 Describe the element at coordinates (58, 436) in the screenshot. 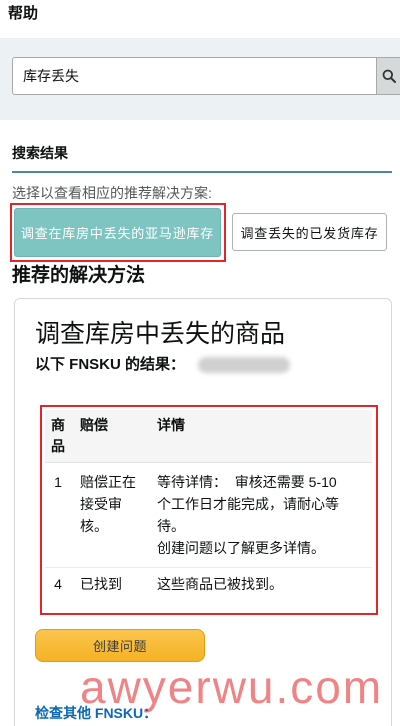

I see `column-header-items: 商品` at that location.